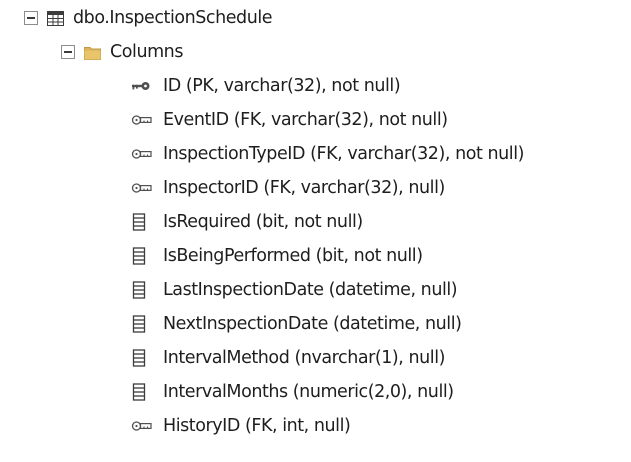  What do you see at coordinates (308, 392) in the screenshot?
I see `column-label: IntervalMonths (numeric(2,0), null)` at bounding box center [308, 392].